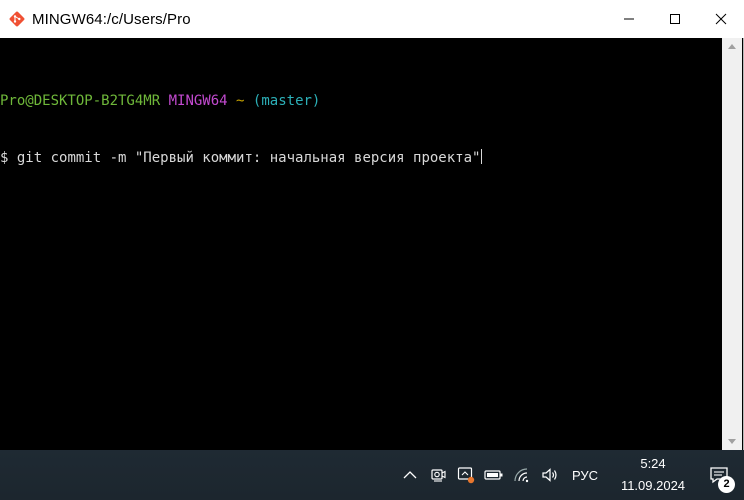  I want to click on app-tray-icon, so click(466, 475).